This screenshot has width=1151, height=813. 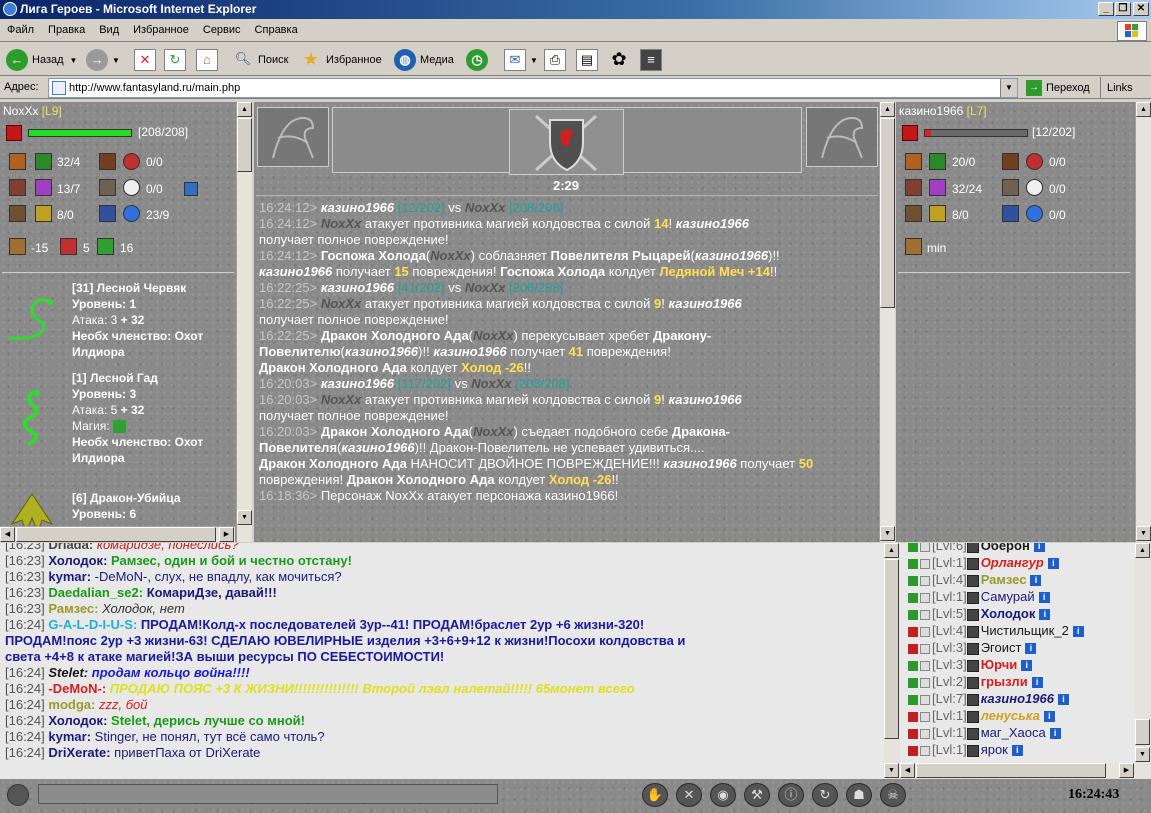 I want to click on user-list-item: [Lvl:4] Рамзес i, so click(x=1017, y=579).